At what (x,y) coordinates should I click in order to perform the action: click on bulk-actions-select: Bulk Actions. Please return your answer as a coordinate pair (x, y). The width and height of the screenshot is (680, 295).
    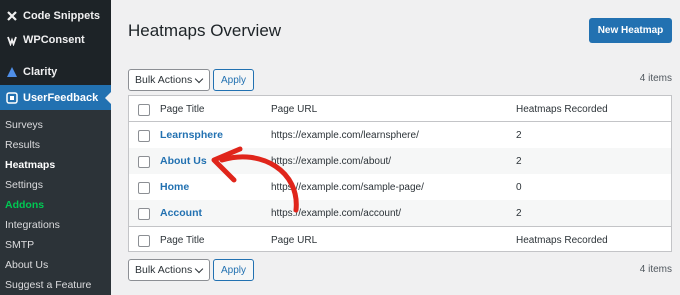
    Looking at the image, I should click on (169, 80).